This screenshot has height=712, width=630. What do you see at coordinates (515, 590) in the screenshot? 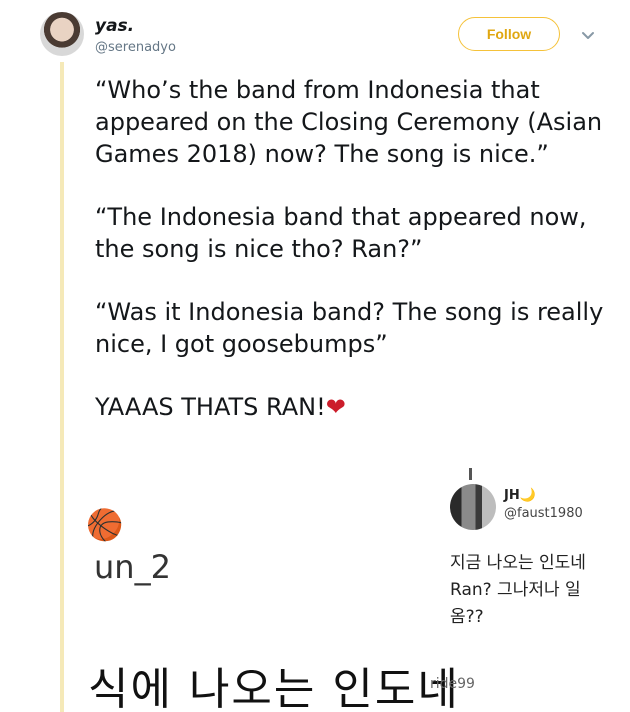
I see `embedded-line-2: Ran? 그나저나 일` at bounding box center [515, 590].